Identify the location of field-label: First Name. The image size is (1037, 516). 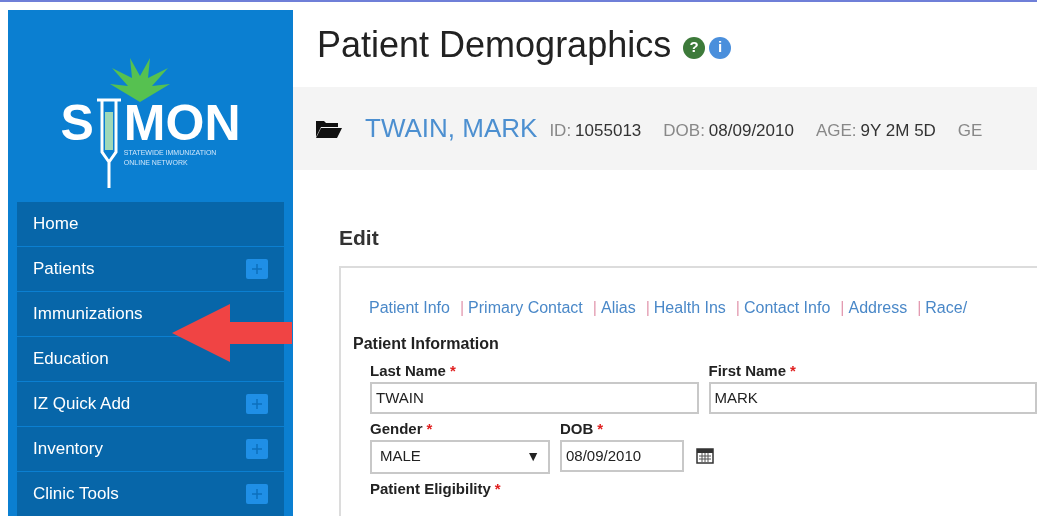
(747, 370).